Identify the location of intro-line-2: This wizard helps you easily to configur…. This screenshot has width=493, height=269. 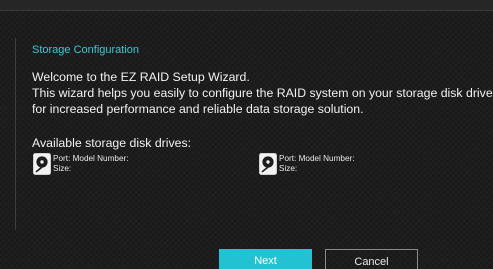
(262, 93).